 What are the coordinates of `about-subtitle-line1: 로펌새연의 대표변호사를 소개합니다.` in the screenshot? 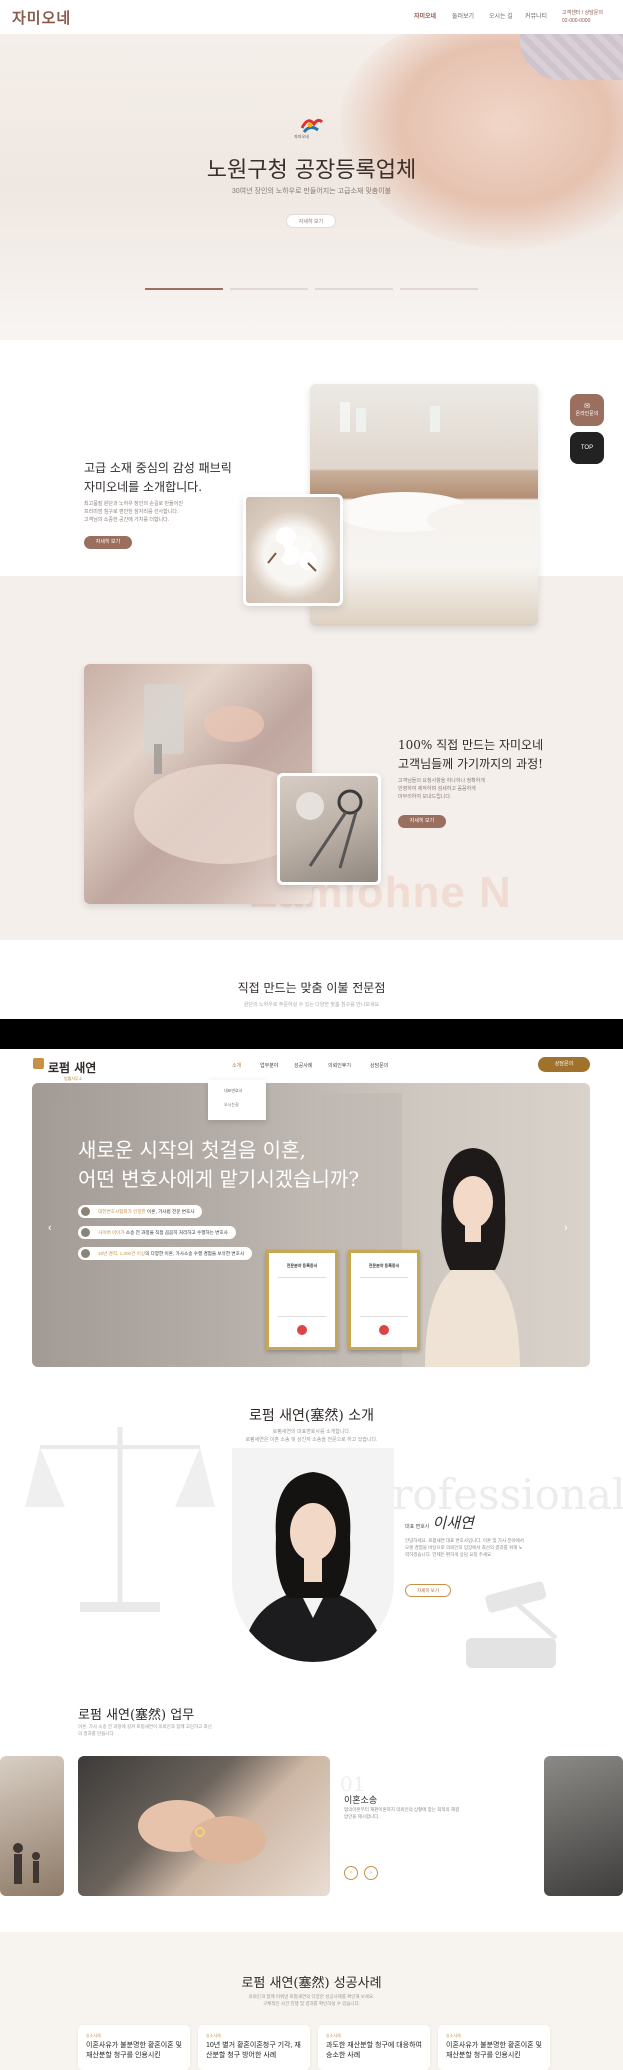 It's located at (311, 1432).